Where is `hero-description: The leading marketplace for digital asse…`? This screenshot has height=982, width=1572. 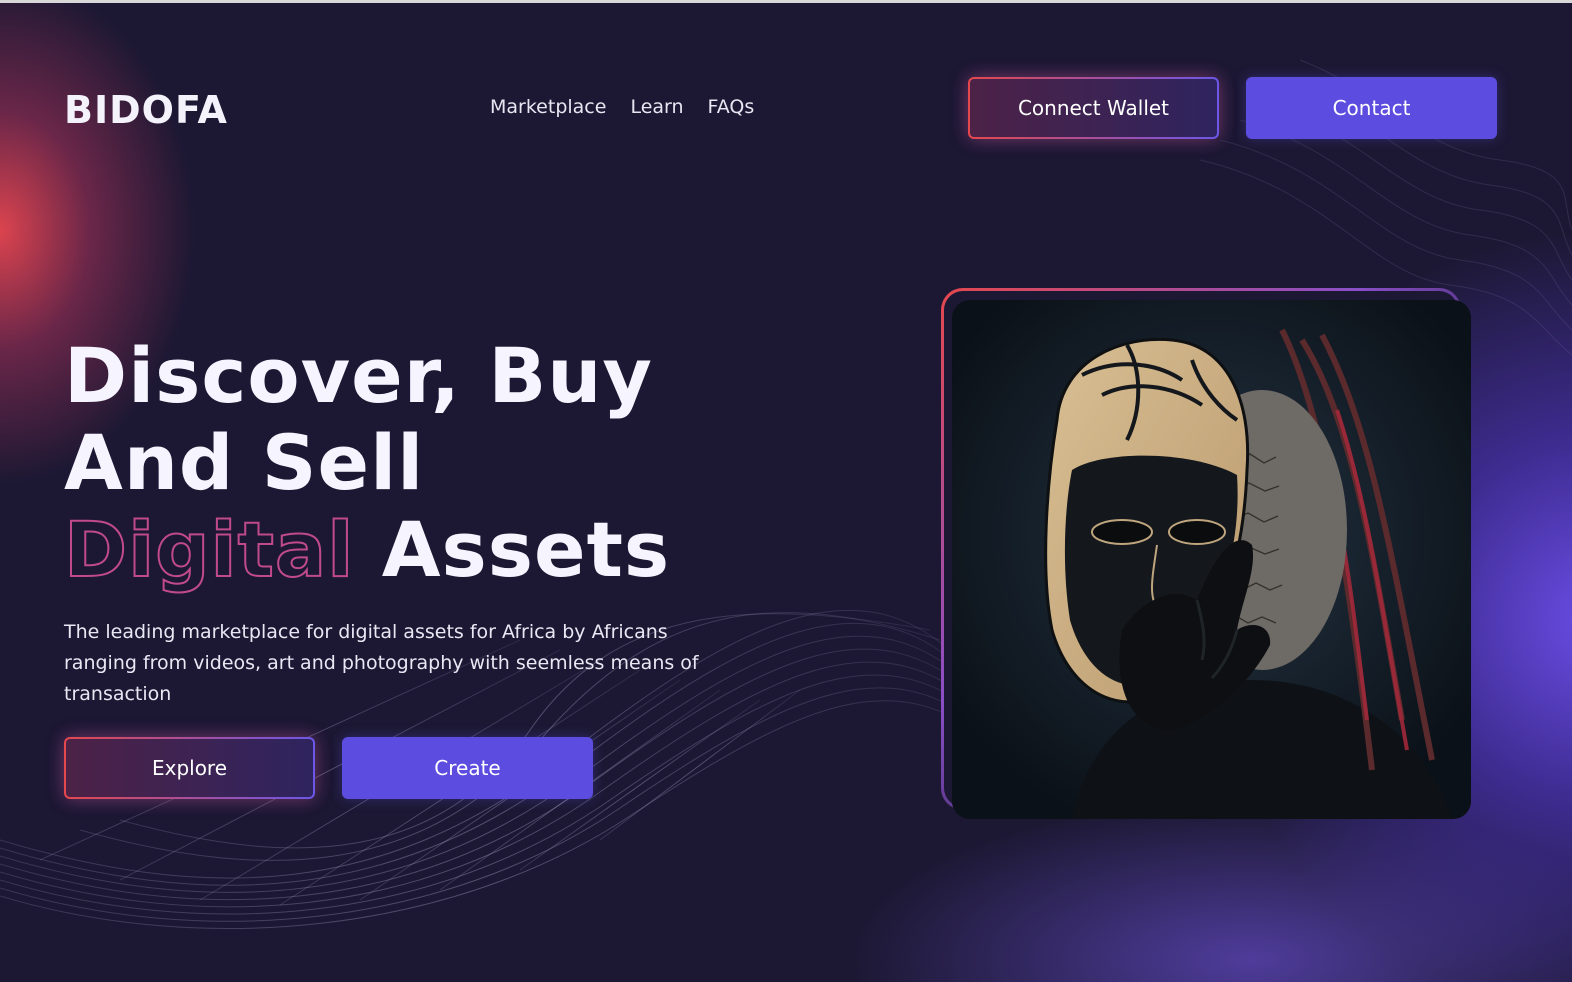 hero-description: The leading marketplace for digital asse… is located at coordinates (381, 663).